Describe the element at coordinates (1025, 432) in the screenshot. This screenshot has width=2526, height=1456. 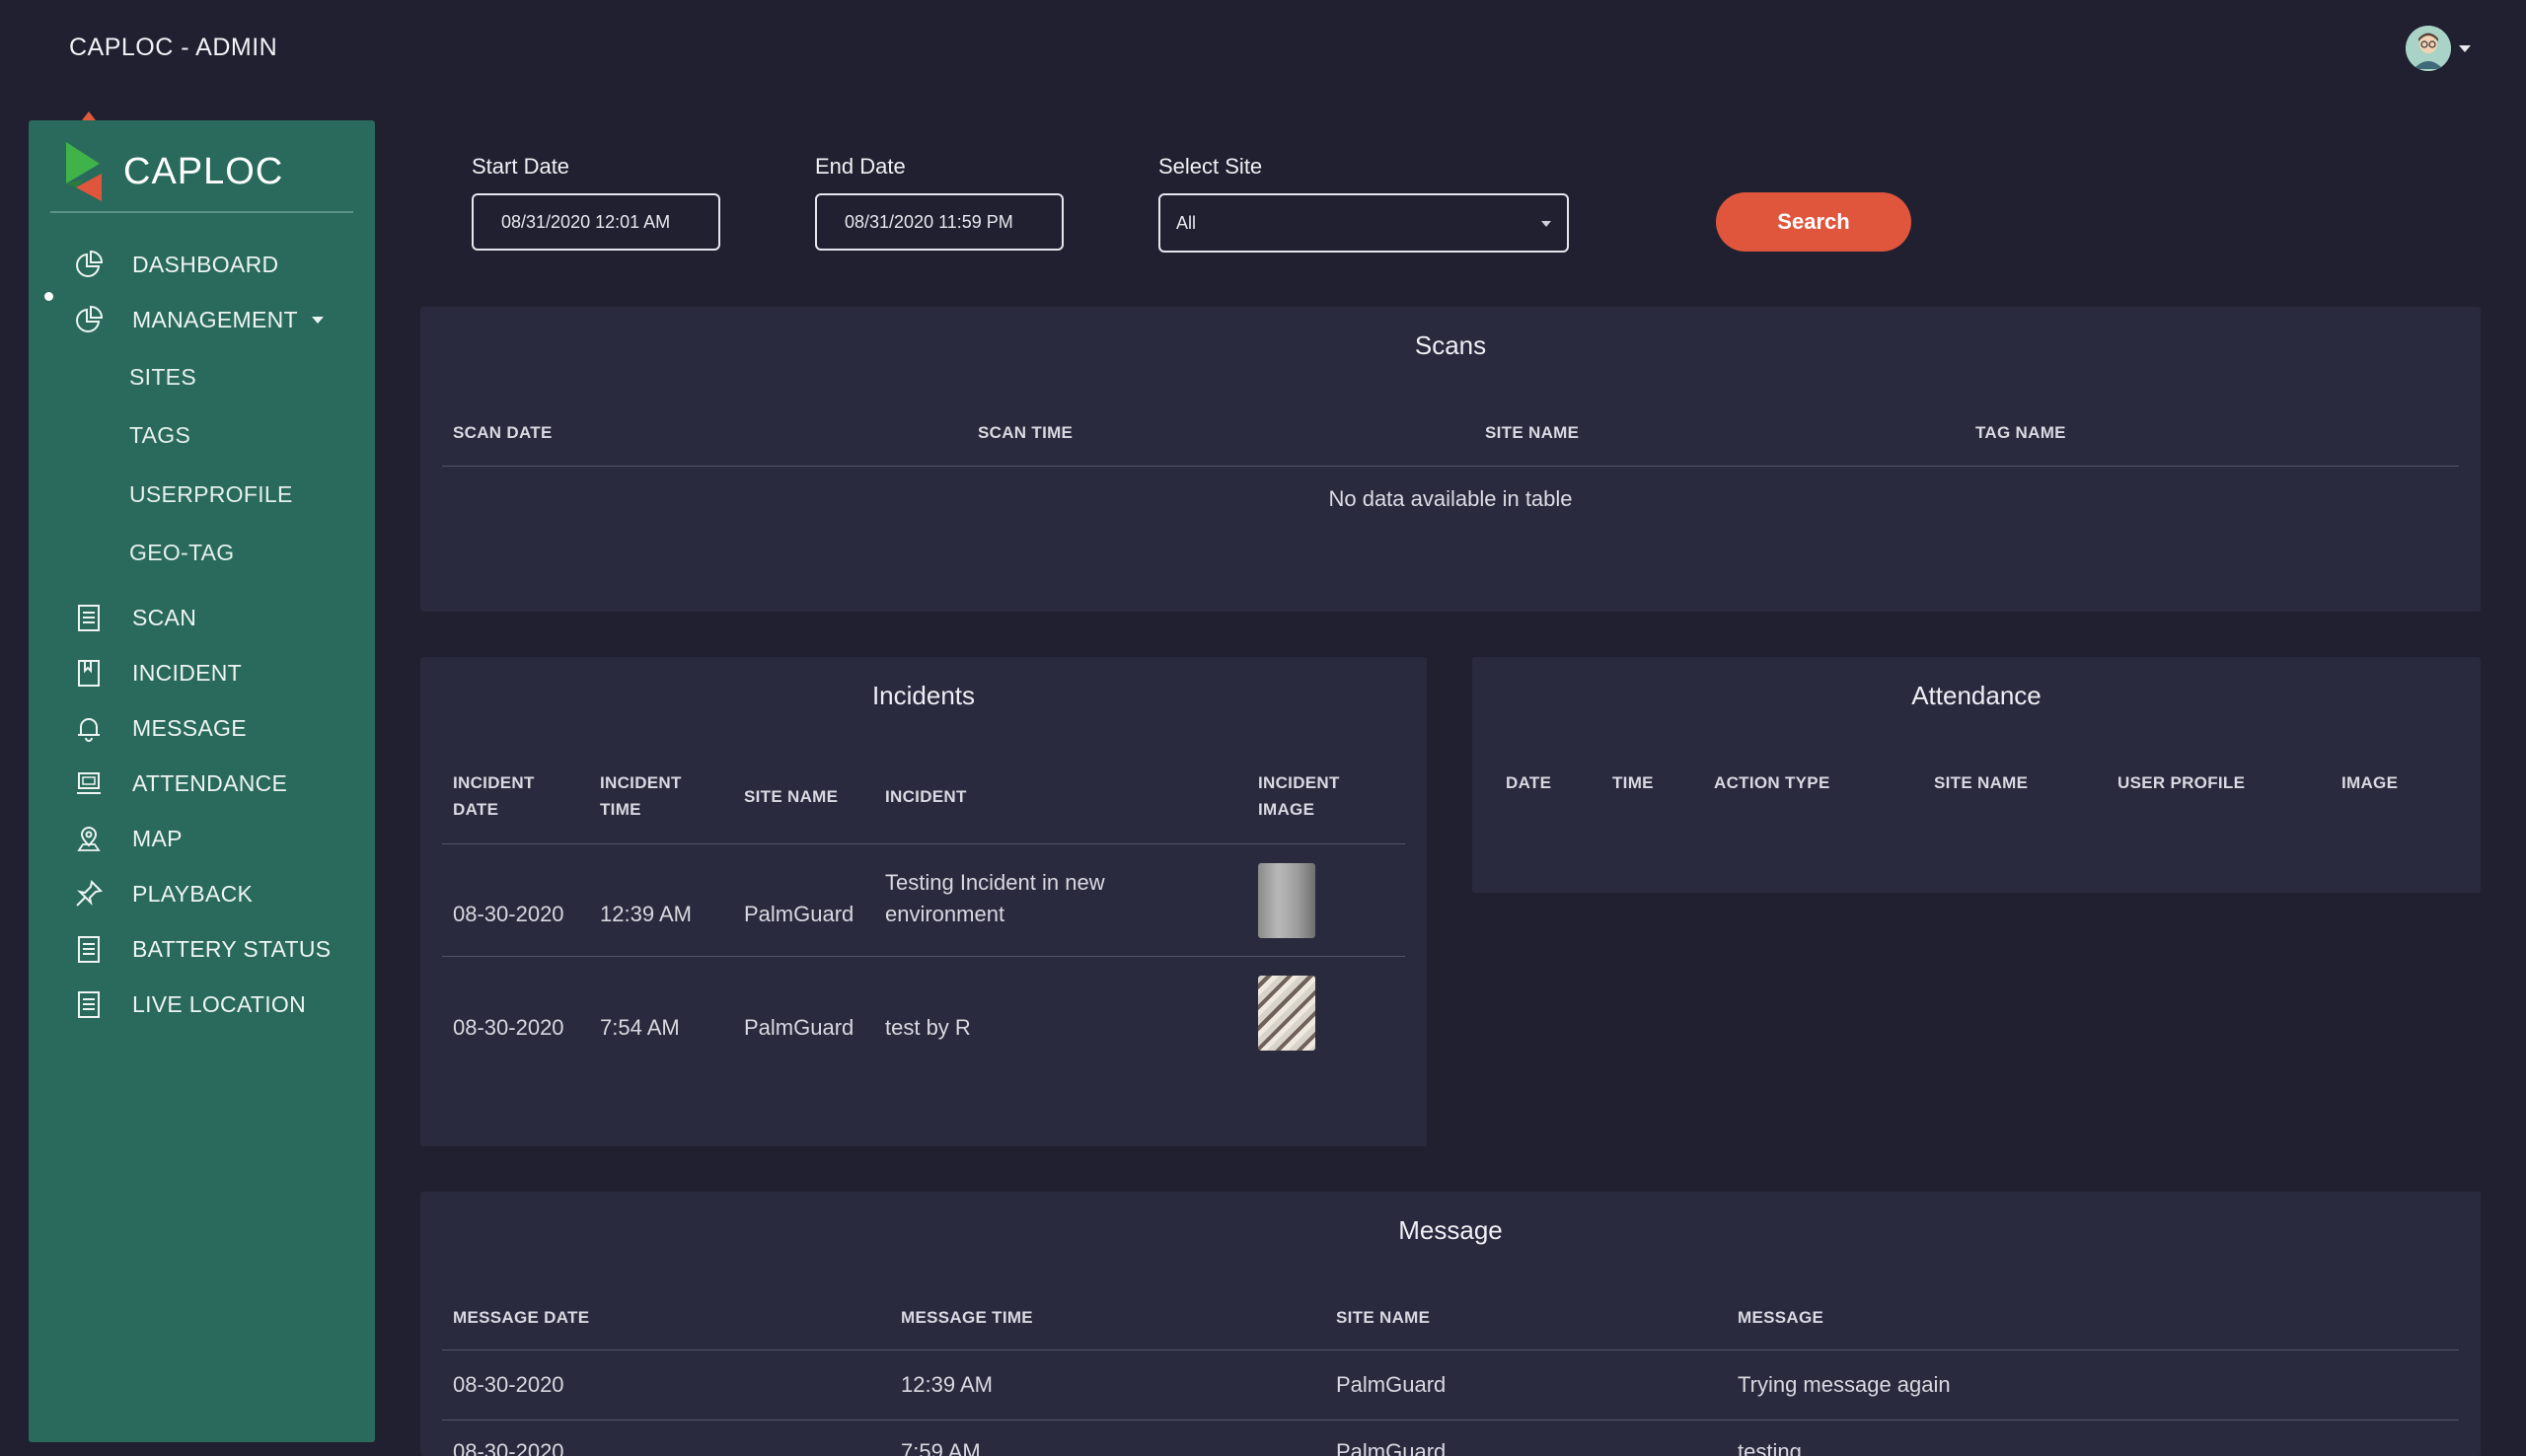
I see `column-header: SCAN TIME` at that location.